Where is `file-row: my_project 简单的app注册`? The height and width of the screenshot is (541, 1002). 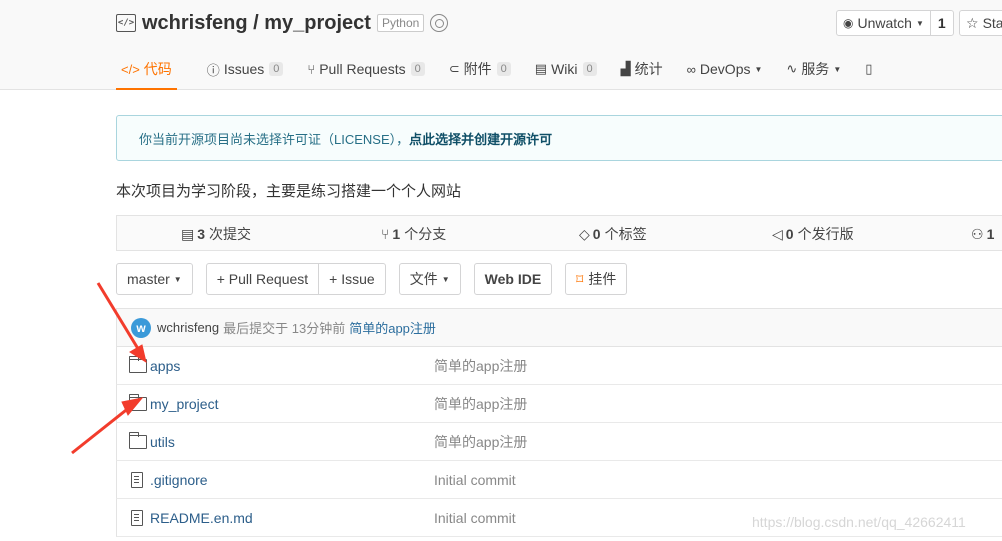
file-row: my_project 简单的app注册 is located at coordinates (559, 404).